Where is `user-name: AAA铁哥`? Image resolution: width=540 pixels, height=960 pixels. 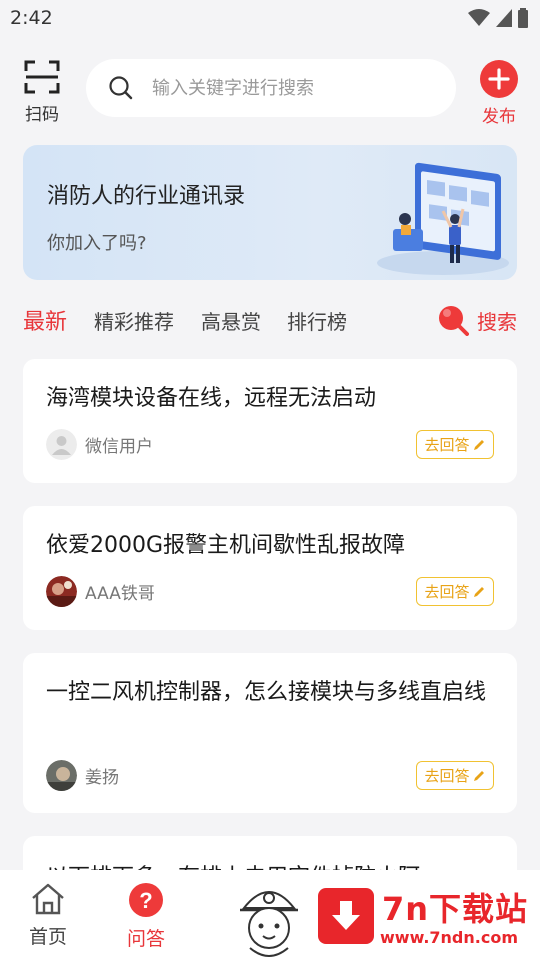 user-name: AAA铁哥 is located at coordinates (120, 594).